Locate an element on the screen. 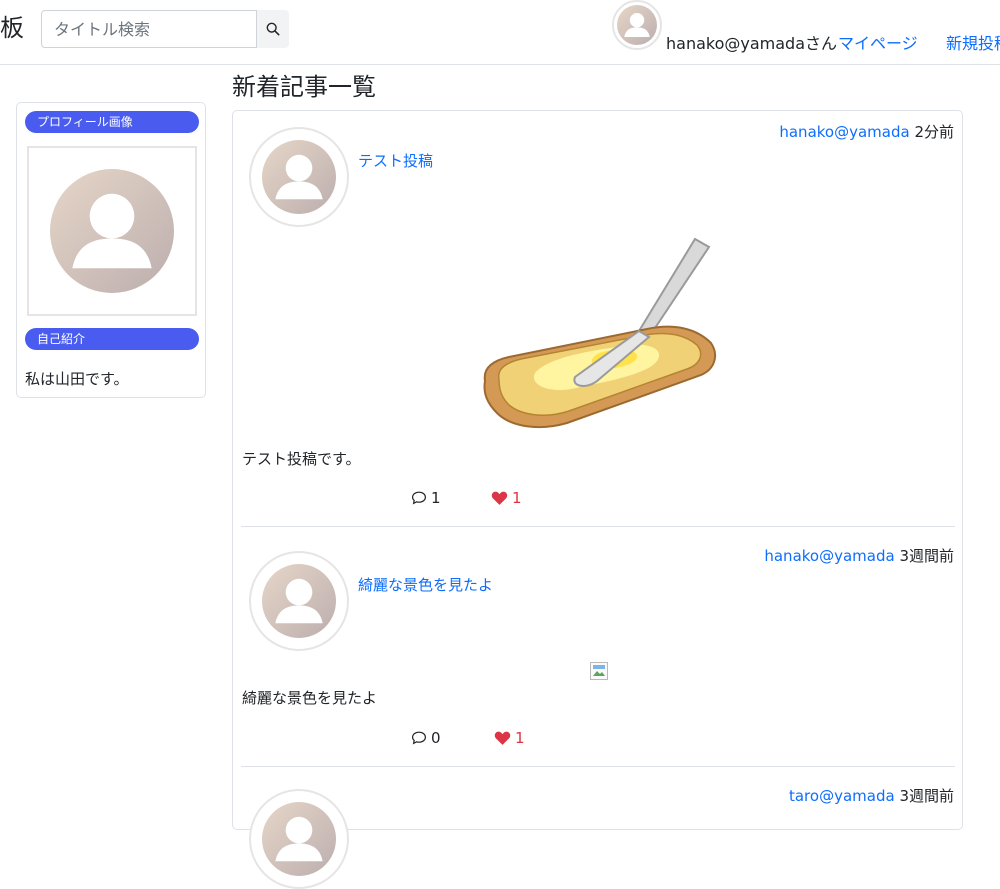 Image resolution: width=1000 pixels, height=889 pixels. comment-count: 0 is located at coordinates (426, 738).